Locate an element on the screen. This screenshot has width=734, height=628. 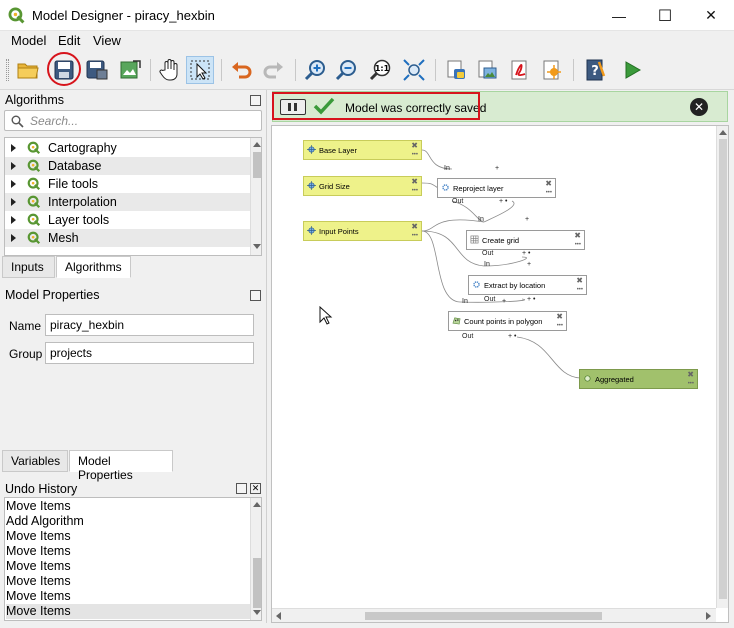
maximize-button: ☐ is located at coordinates (665, 15).